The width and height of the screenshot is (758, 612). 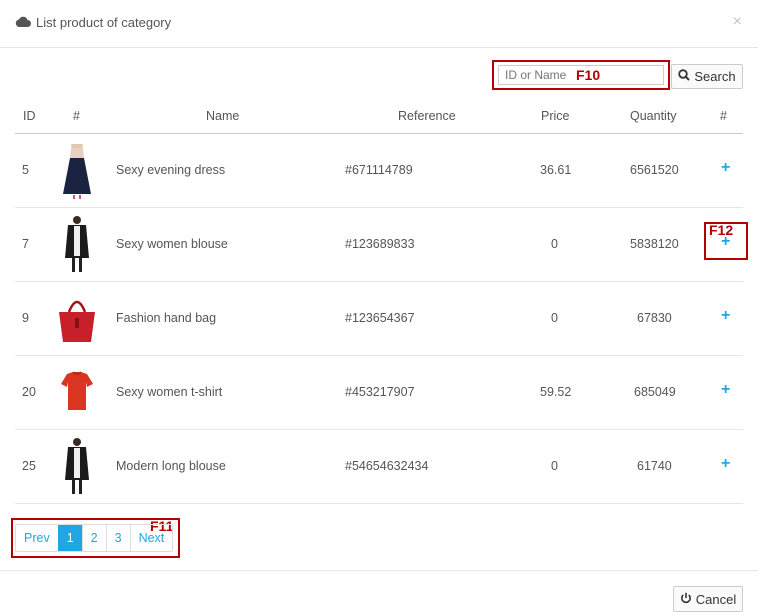 I want to click on pagination: Prev 1 2 3 Next, so click(x=94, y=538).